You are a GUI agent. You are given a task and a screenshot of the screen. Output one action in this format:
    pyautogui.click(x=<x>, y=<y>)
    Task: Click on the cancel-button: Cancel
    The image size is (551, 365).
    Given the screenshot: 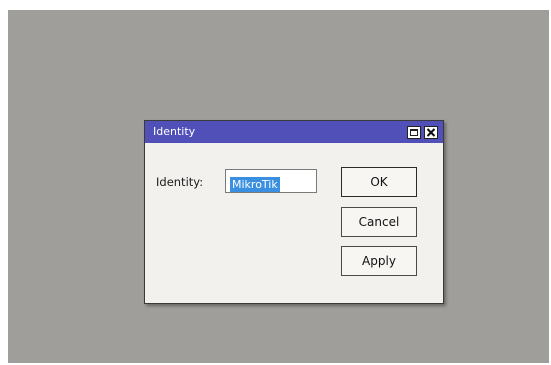 What is the action you would take?
    pyautogui.click(x=379, y=222)
    